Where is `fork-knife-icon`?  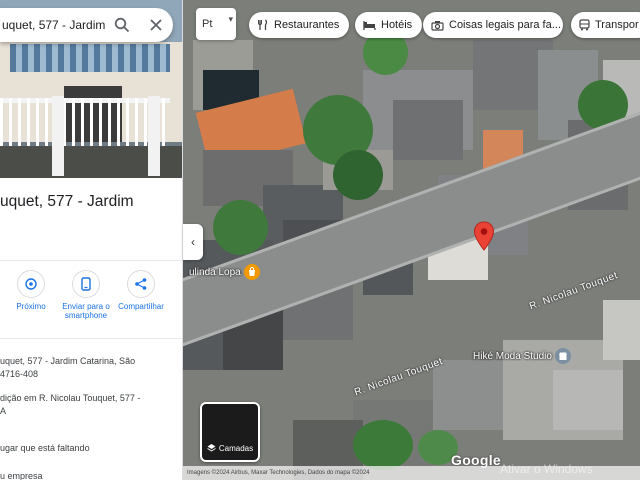 fork-knife-icon is located at coordinates (263, 25).